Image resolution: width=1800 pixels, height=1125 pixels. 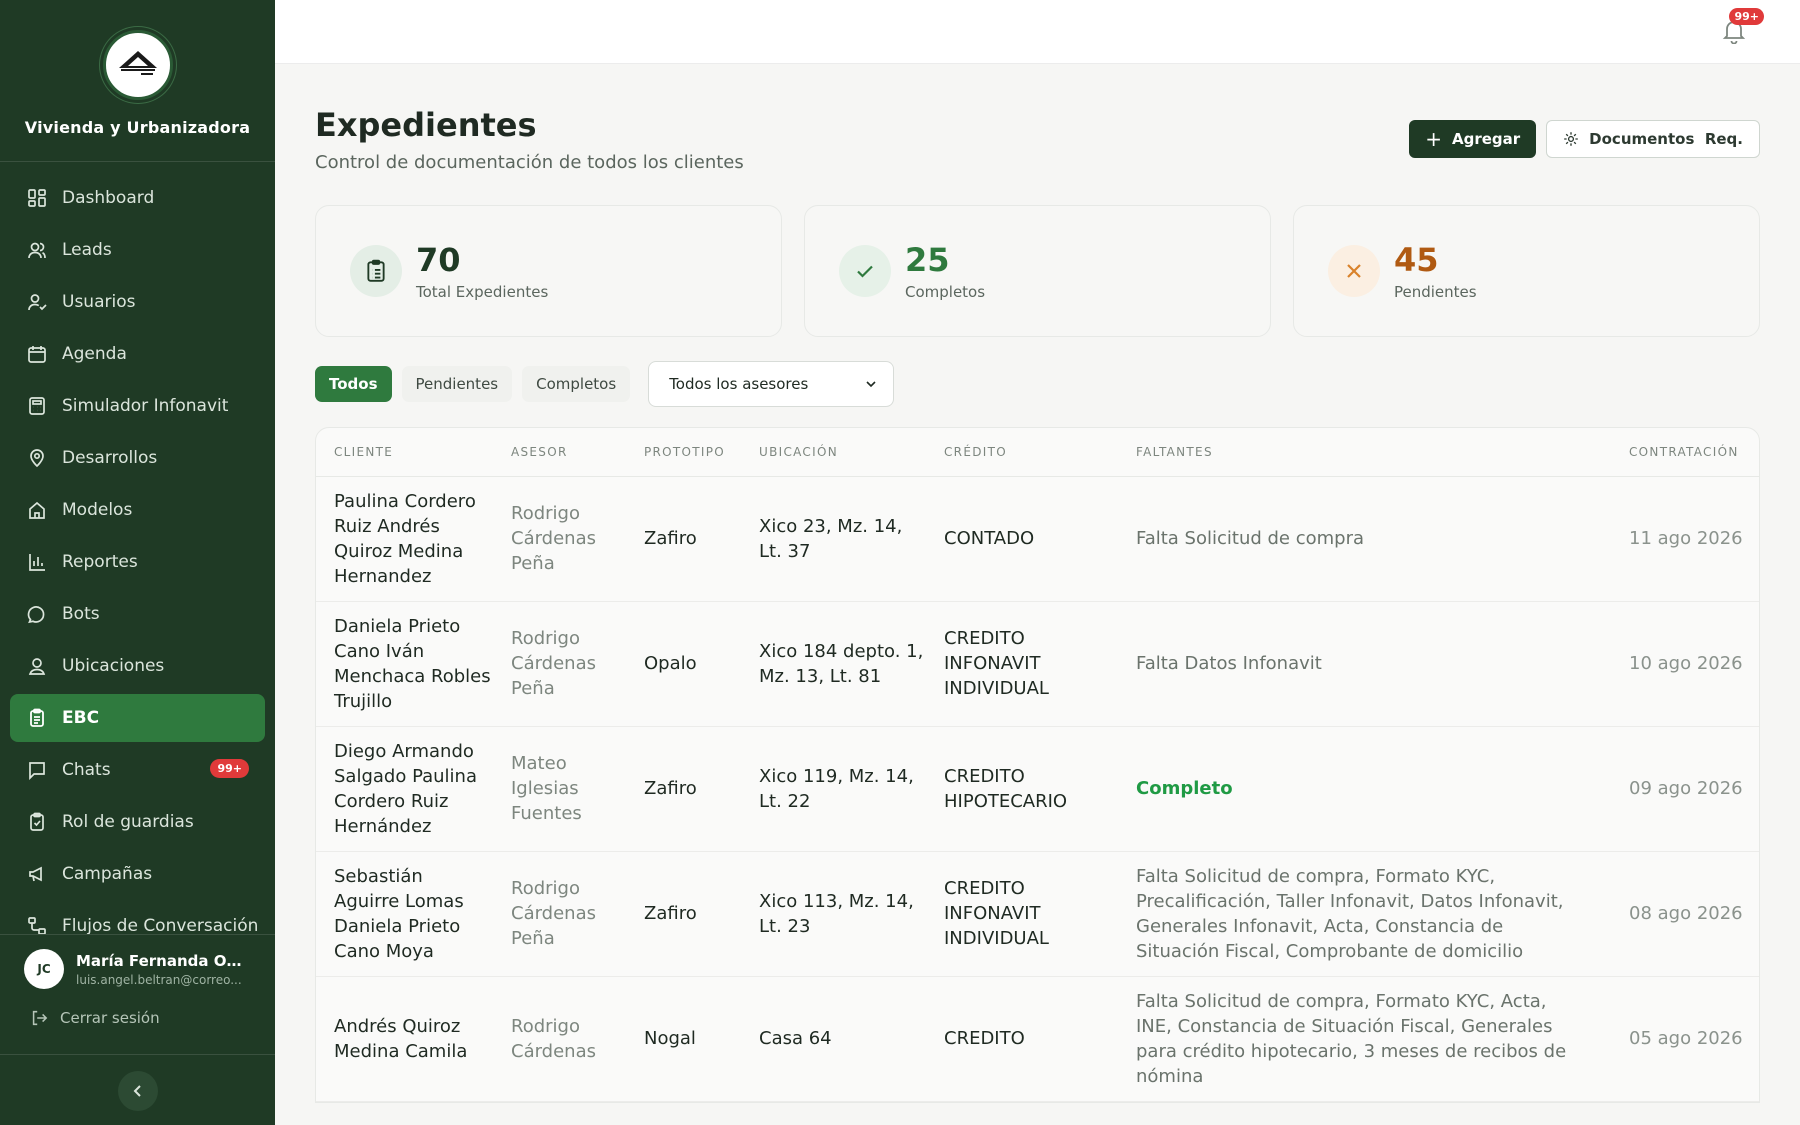 What do you see at coordinates (37, 406) in the screenshot?
I see `calculator-icon` at bounding box center [37, 406].